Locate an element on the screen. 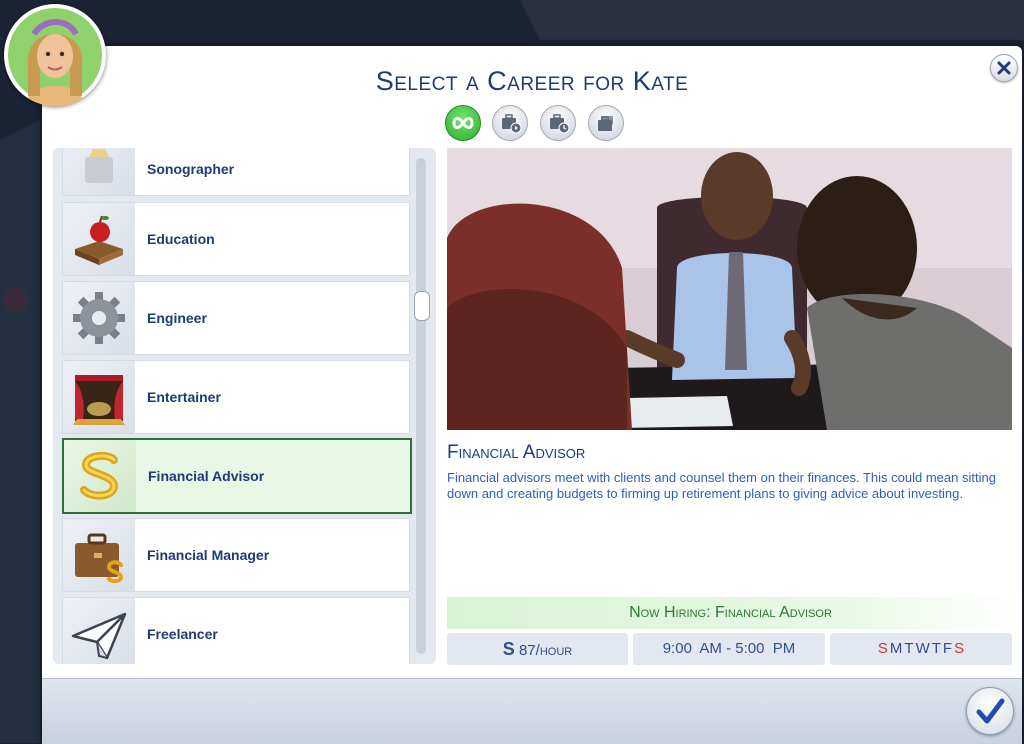 The width and height of the screenshot is (1024, 744). gear-icon is located at coordinates (99, 318).